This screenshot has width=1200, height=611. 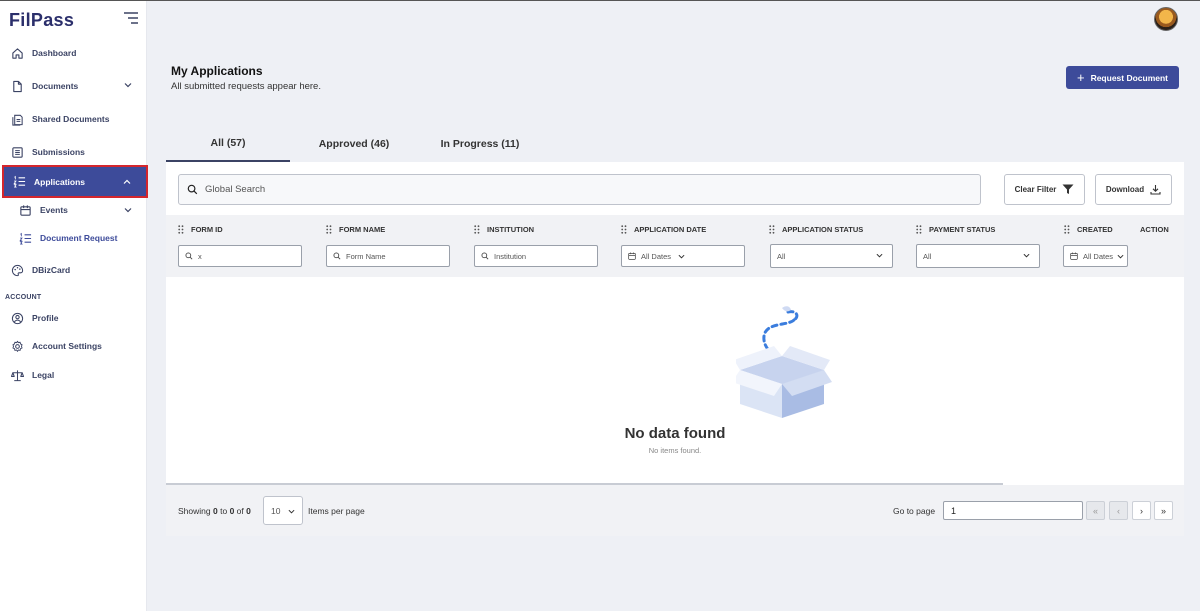 What do you see at coordinates (71, 119) in the screenshot?
I see `sidebar-item-label: Shared Documents` at bounding box center [71, 119].